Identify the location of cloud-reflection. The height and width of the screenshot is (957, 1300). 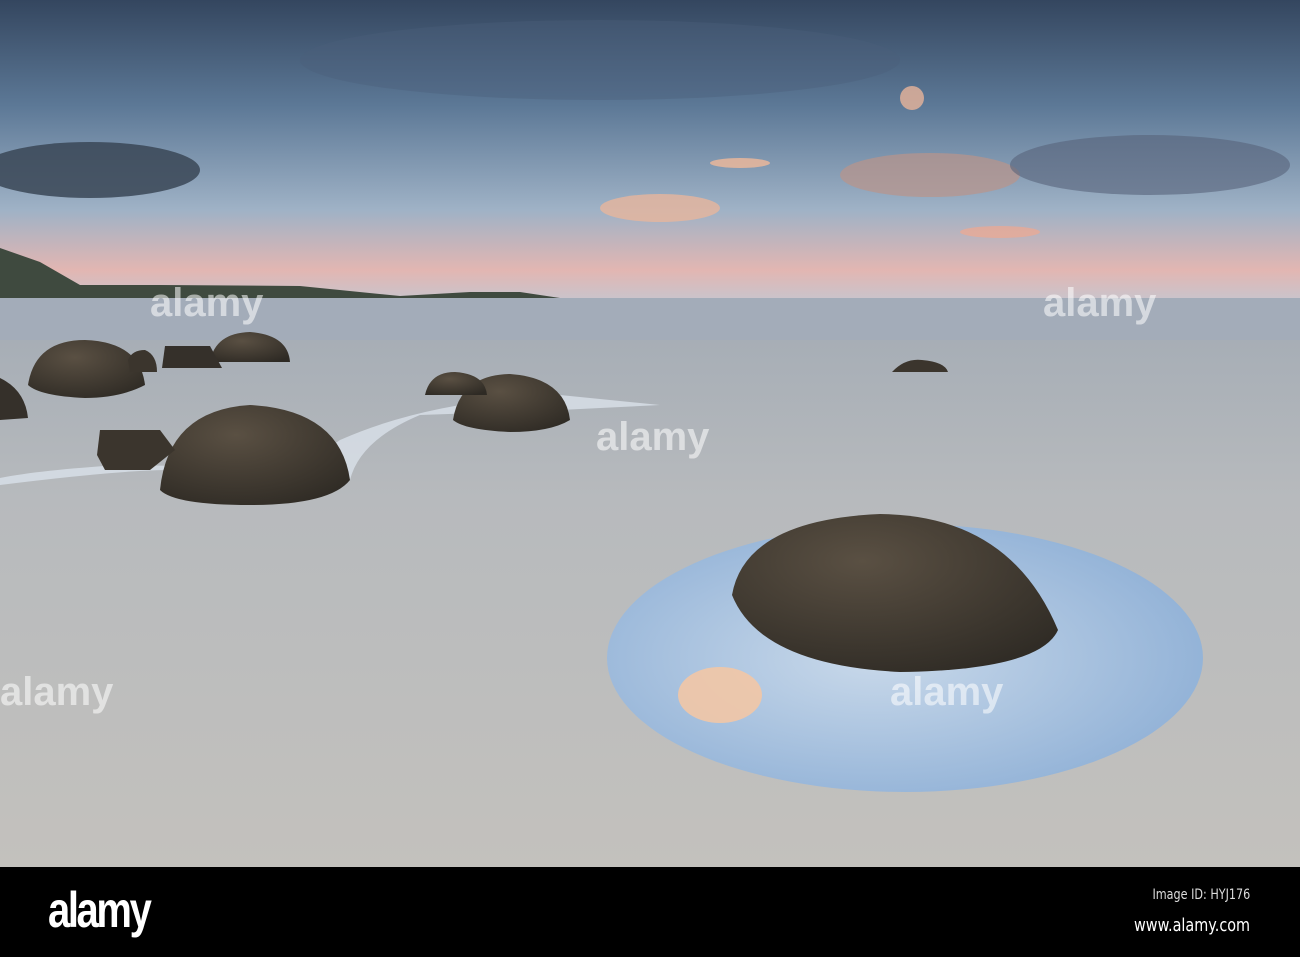
(720, 695).